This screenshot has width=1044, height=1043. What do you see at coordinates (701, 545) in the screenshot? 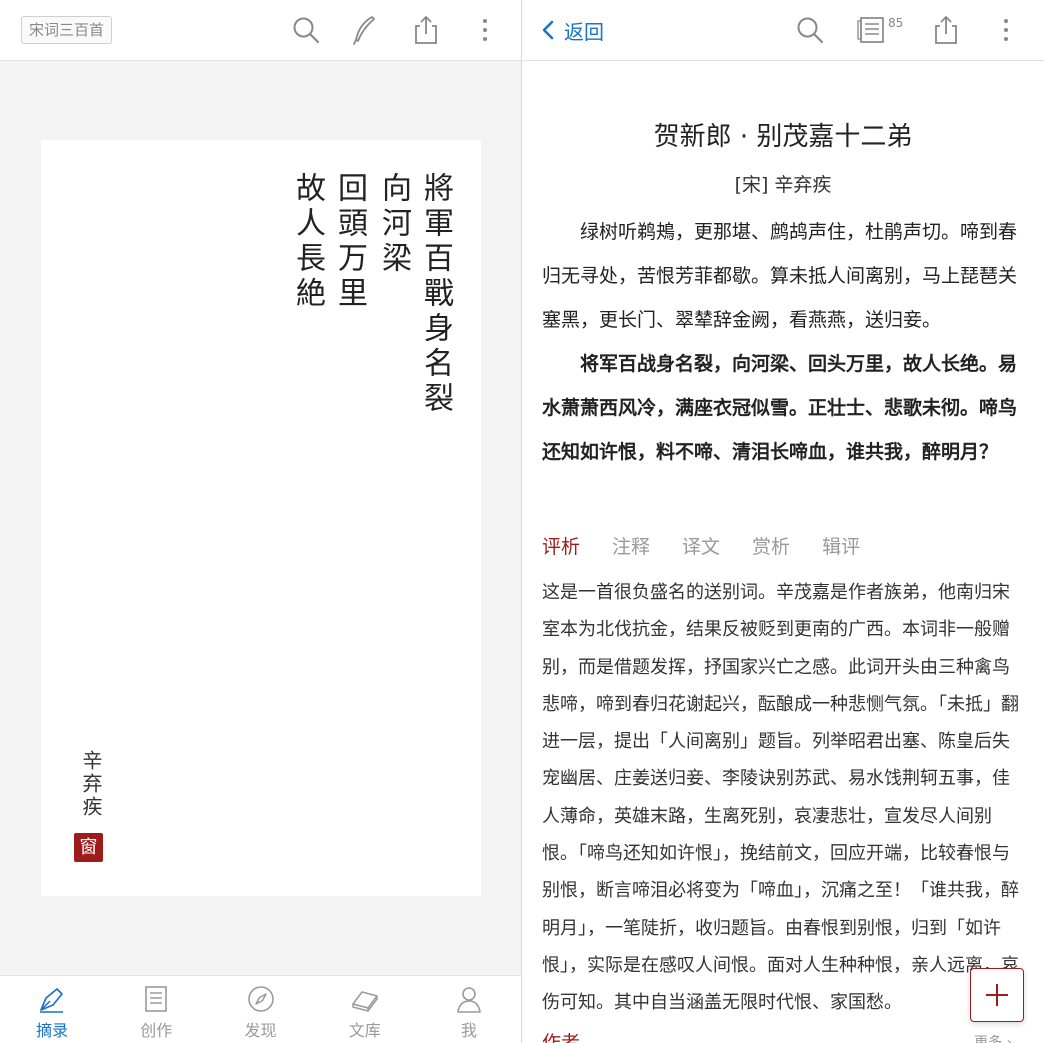
I see `tab-translation: 译文` at bounding box center [701, 545].